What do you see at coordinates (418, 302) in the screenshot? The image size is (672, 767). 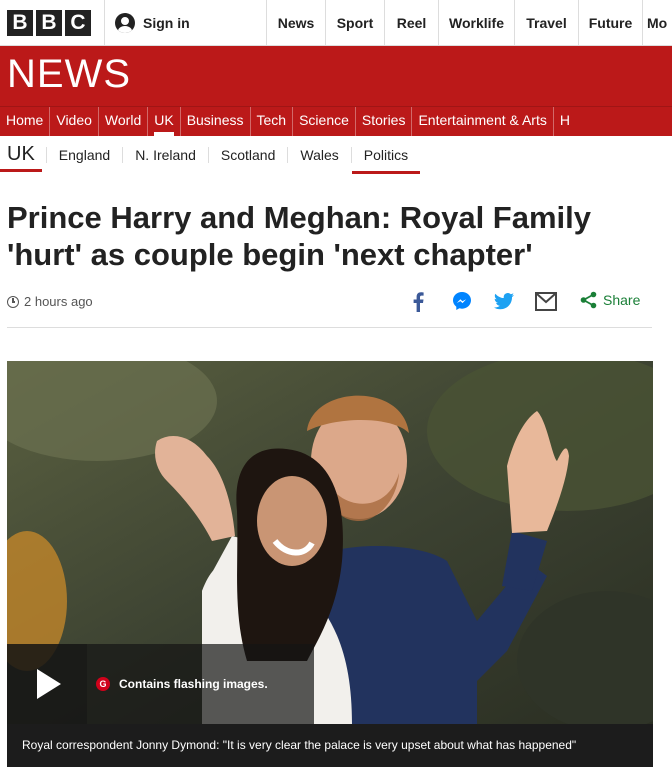 I see `facebook-icon` at bounding box center [418, 302].